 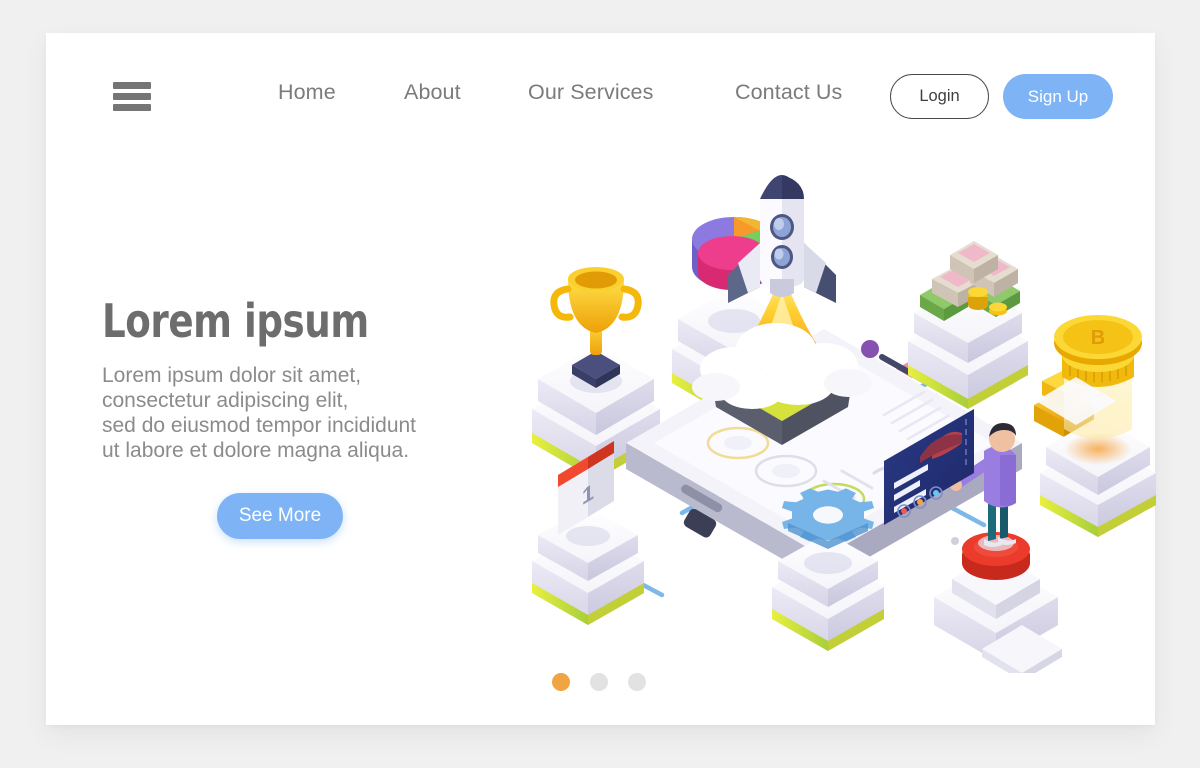 What do you see at coordinates (939, 96) in the screenshot?
I see `login-button: Login` at bounding box center [939, 96].